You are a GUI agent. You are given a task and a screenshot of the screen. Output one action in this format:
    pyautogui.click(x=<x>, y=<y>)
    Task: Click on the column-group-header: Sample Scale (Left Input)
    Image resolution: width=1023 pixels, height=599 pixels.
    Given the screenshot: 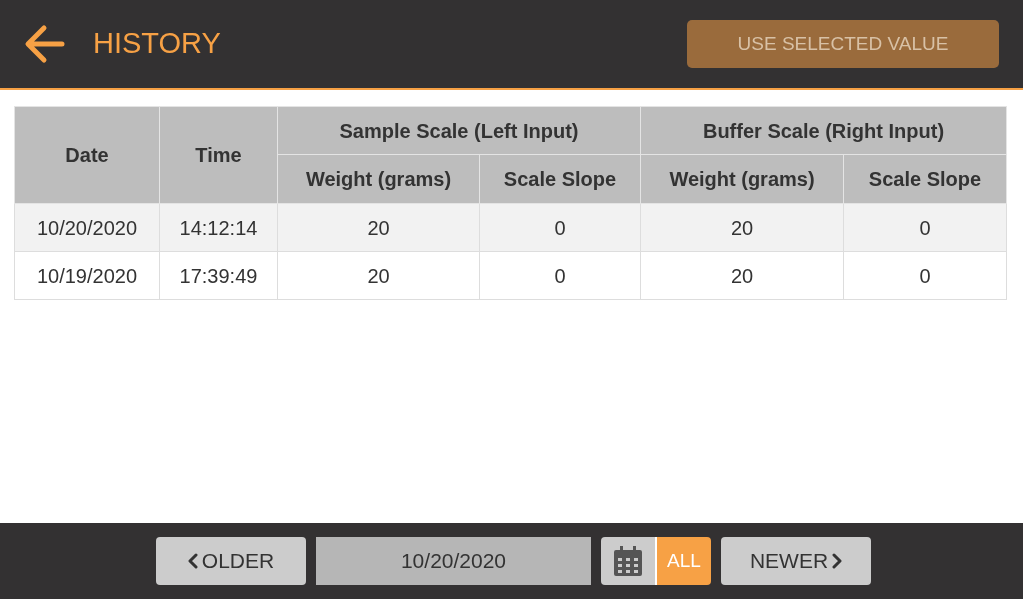 What is the action you would take?
    pyautogui.click(x=459, y=130)
    